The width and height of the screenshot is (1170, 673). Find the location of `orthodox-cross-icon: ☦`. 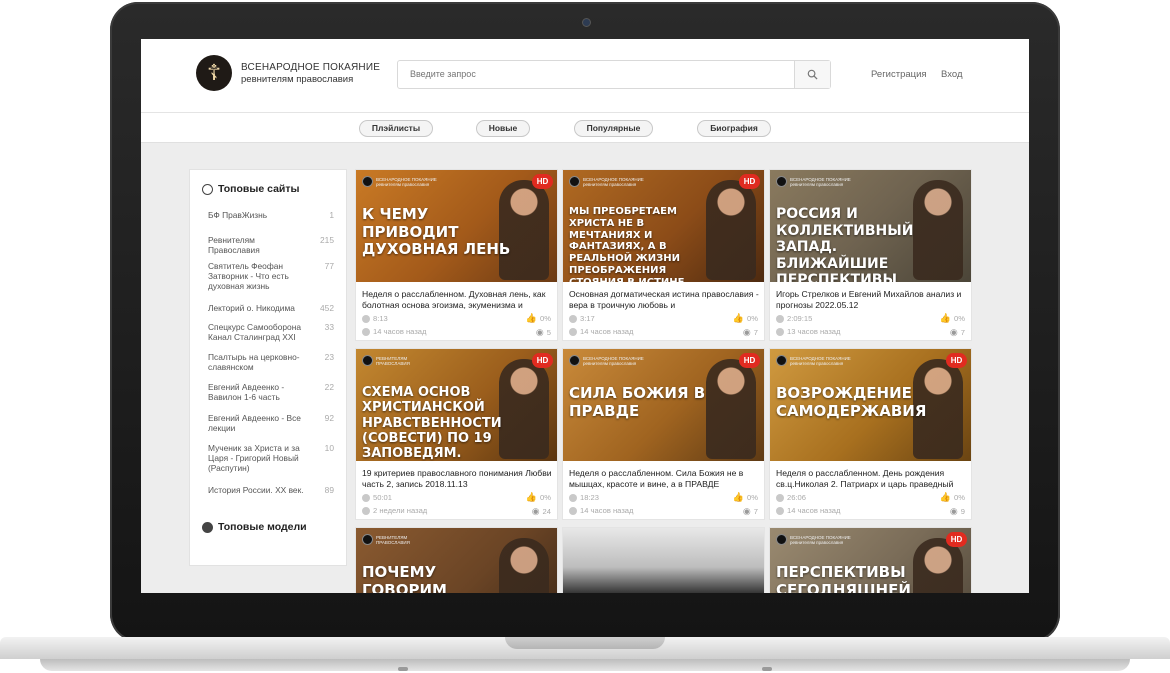

orthodox-cross-icon: ☦ is located at coordinates (214, 73).